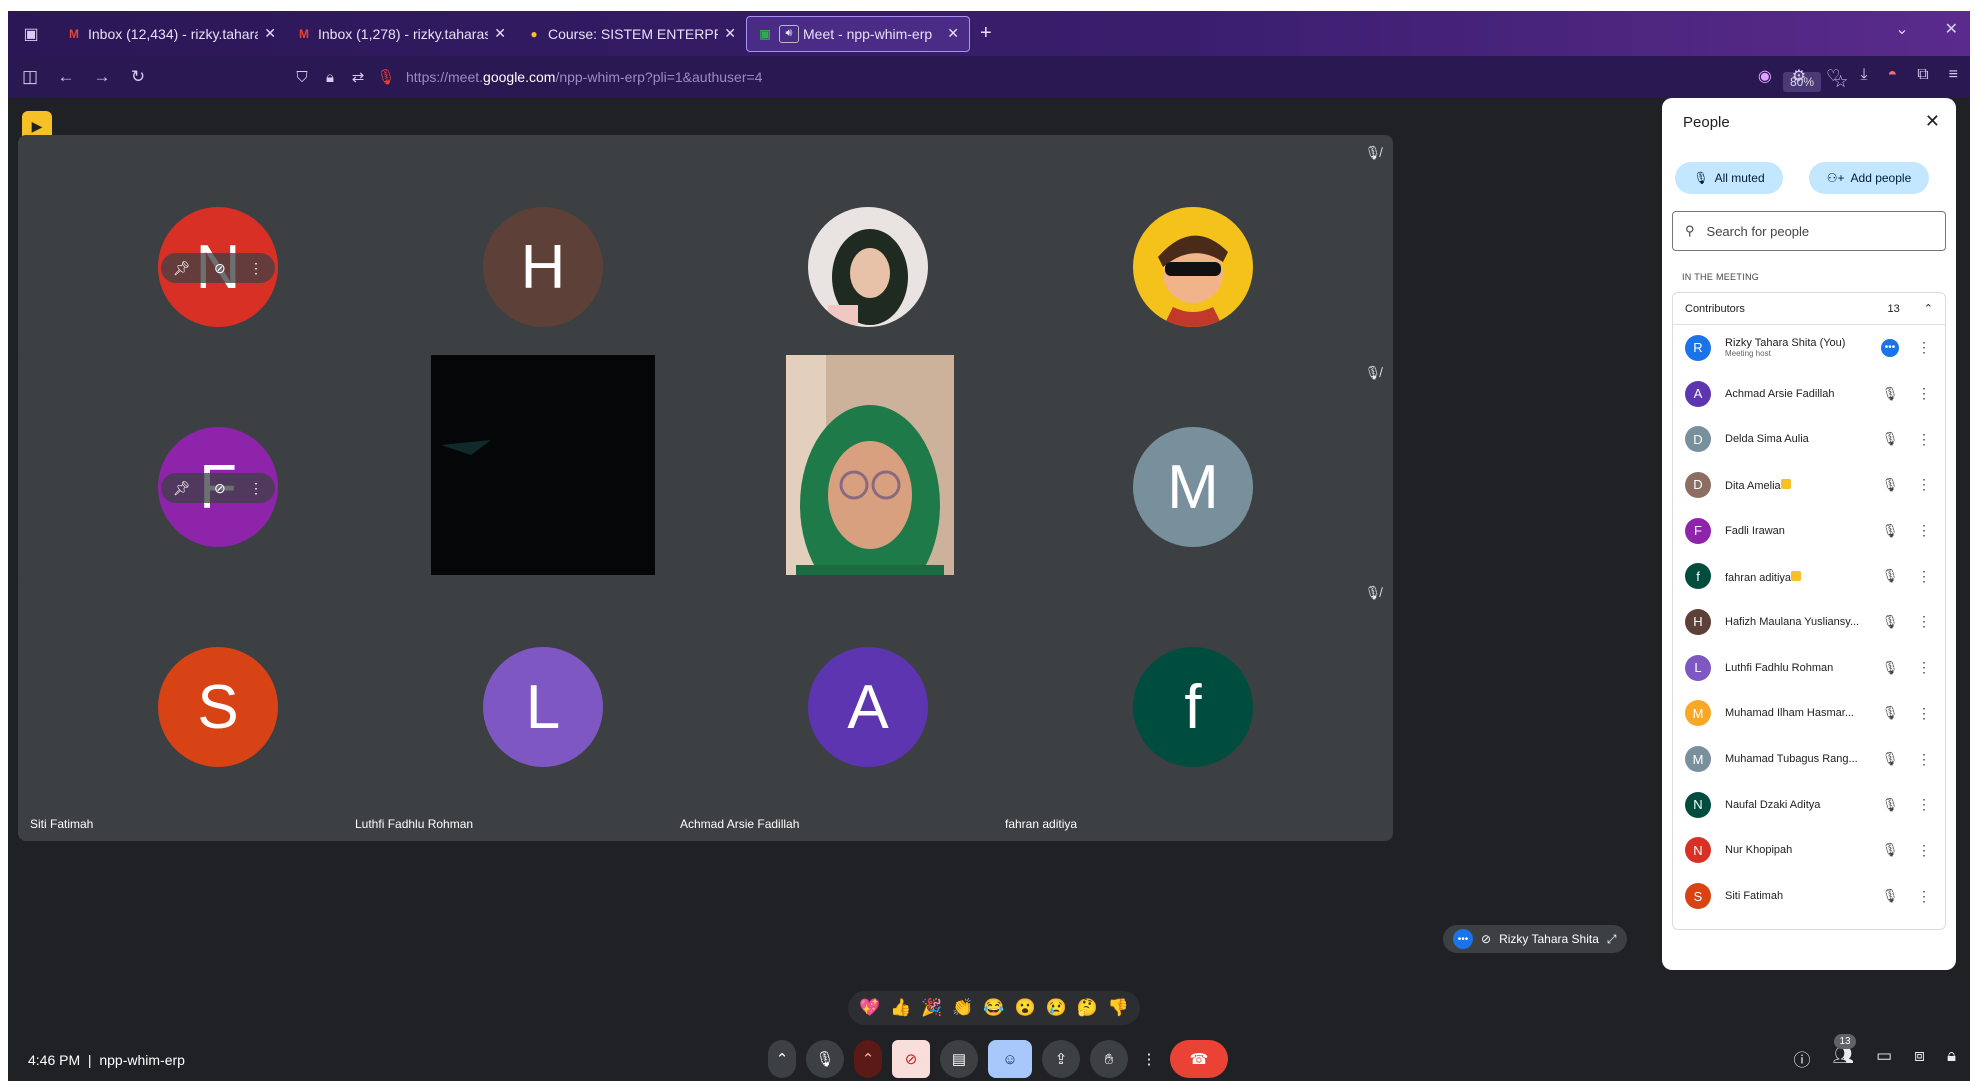 This screenshot has height=1081, width=1975. Describe the element at coordinates (401, 34) in the screenshot. I see `tab-2: M Inbox (1,278) - rizky.taharash ✕` at that location.